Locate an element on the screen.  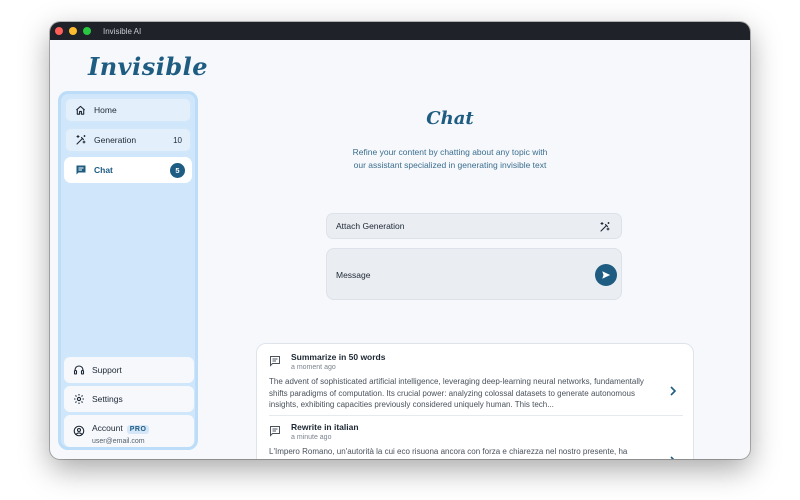
chat-count-badge: 5 is located at coordinates (177, 170).